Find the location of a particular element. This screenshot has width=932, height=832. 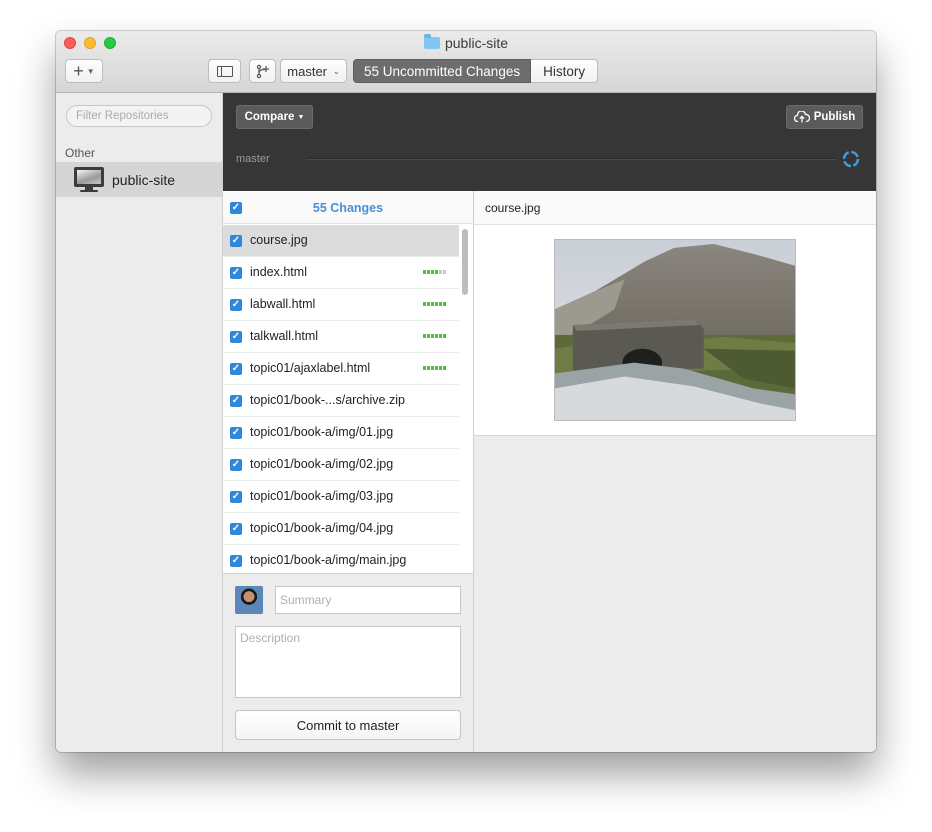

file-name: talkwall.html is located at coordinates (284, 336).